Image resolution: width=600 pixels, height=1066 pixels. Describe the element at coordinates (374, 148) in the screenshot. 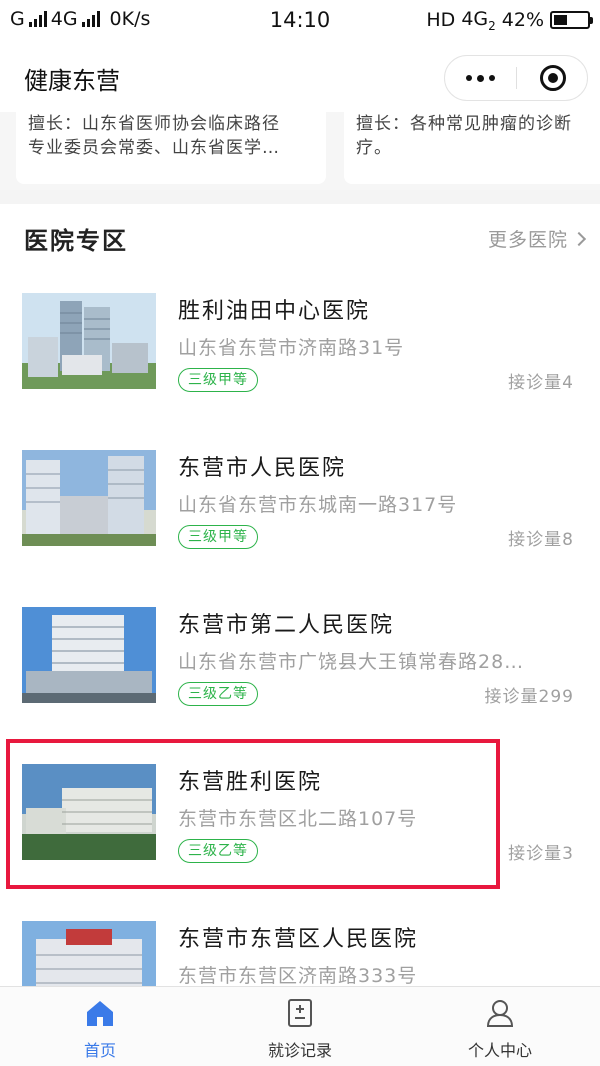

I see `doctor-specialty-line: 疗。` at that location.